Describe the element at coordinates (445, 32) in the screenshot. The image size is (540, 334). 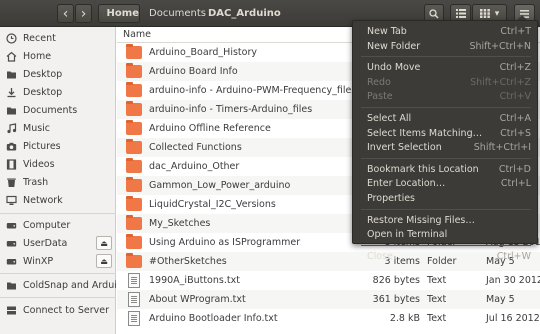
I see `menu-item-new-tab: New Tab Ctrl+T` at that location.